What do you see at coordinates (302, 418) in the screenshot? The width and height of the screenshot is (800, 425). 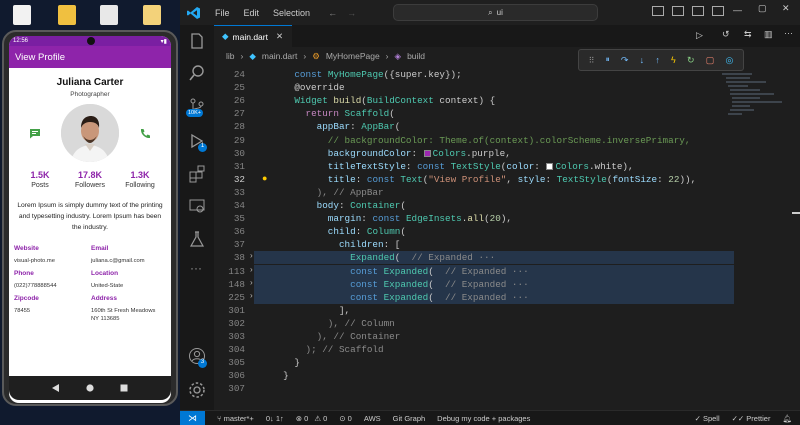 I see `errors-count: ⊗ 0` at bounding box center [302, 418].